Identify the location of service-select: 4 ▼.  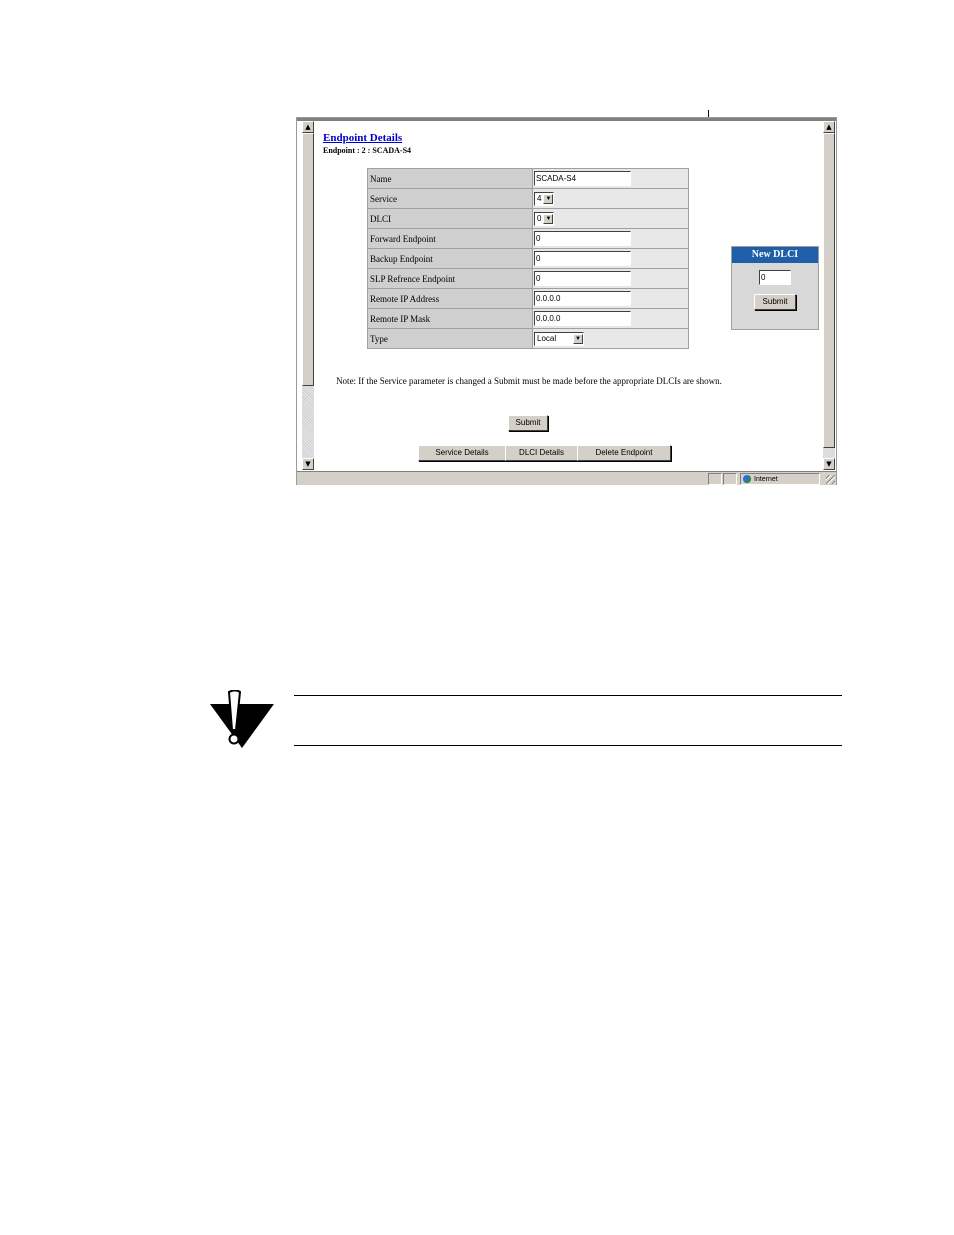
(544, 198).